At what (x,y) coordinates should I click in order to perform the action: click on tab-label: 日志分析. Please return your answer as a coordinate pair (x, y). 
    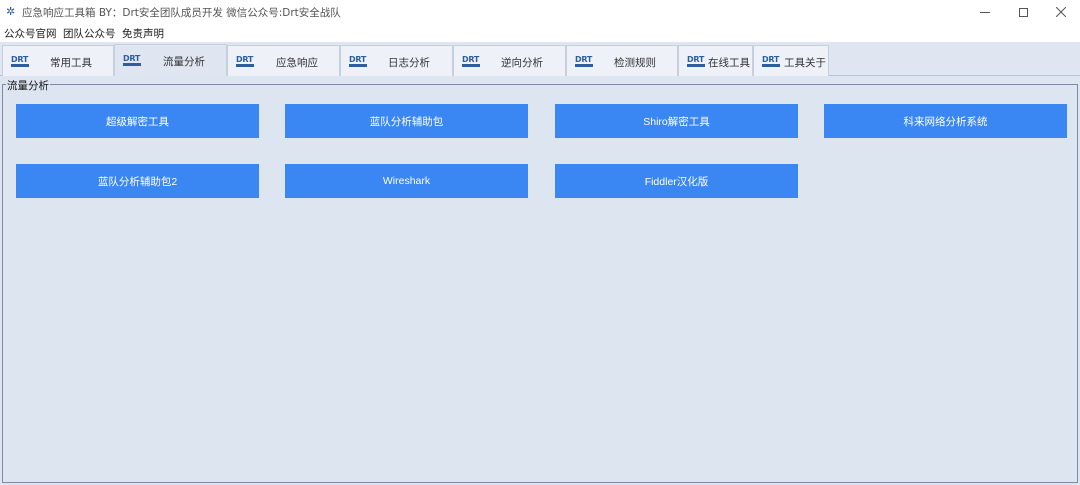
    Looking at the image, I should click on (409, 63).